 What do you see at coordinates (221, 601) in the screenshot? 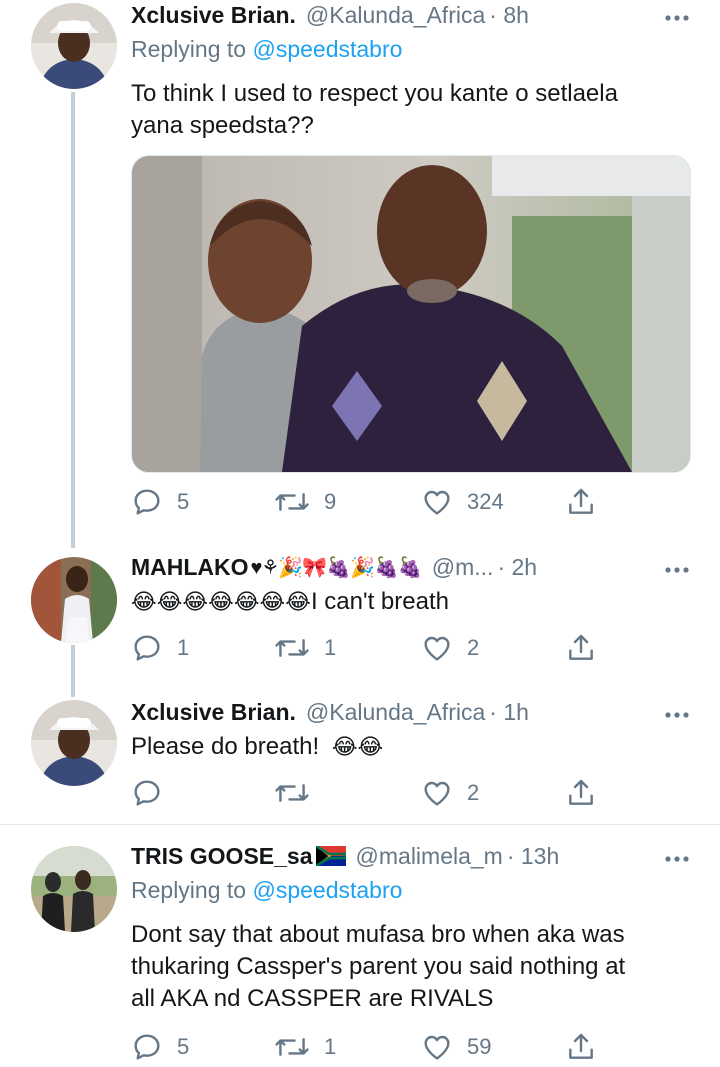
I see `emoji-run: 😂😂😂😂😂😂😂` at bounding box center [221, 601].